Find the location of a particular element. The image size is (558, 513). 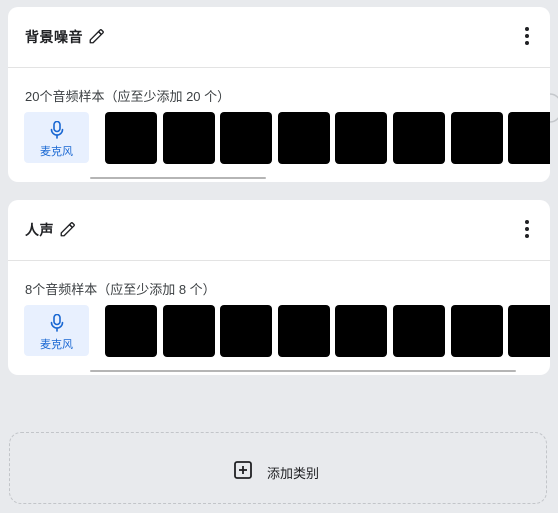

connector-arc-icon is located at coordinates (553, 108).